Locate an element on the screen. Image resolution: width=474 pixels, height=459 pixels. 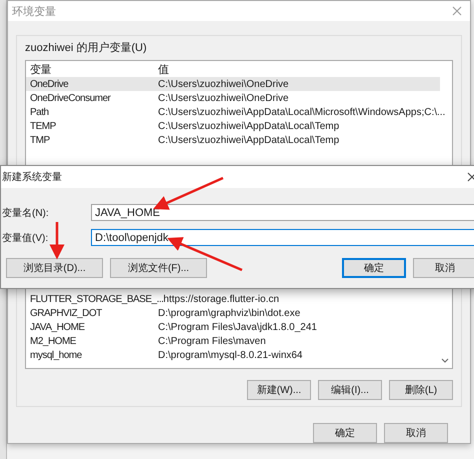
field-label: 变量名(N): is located at coordinates (25, 213).